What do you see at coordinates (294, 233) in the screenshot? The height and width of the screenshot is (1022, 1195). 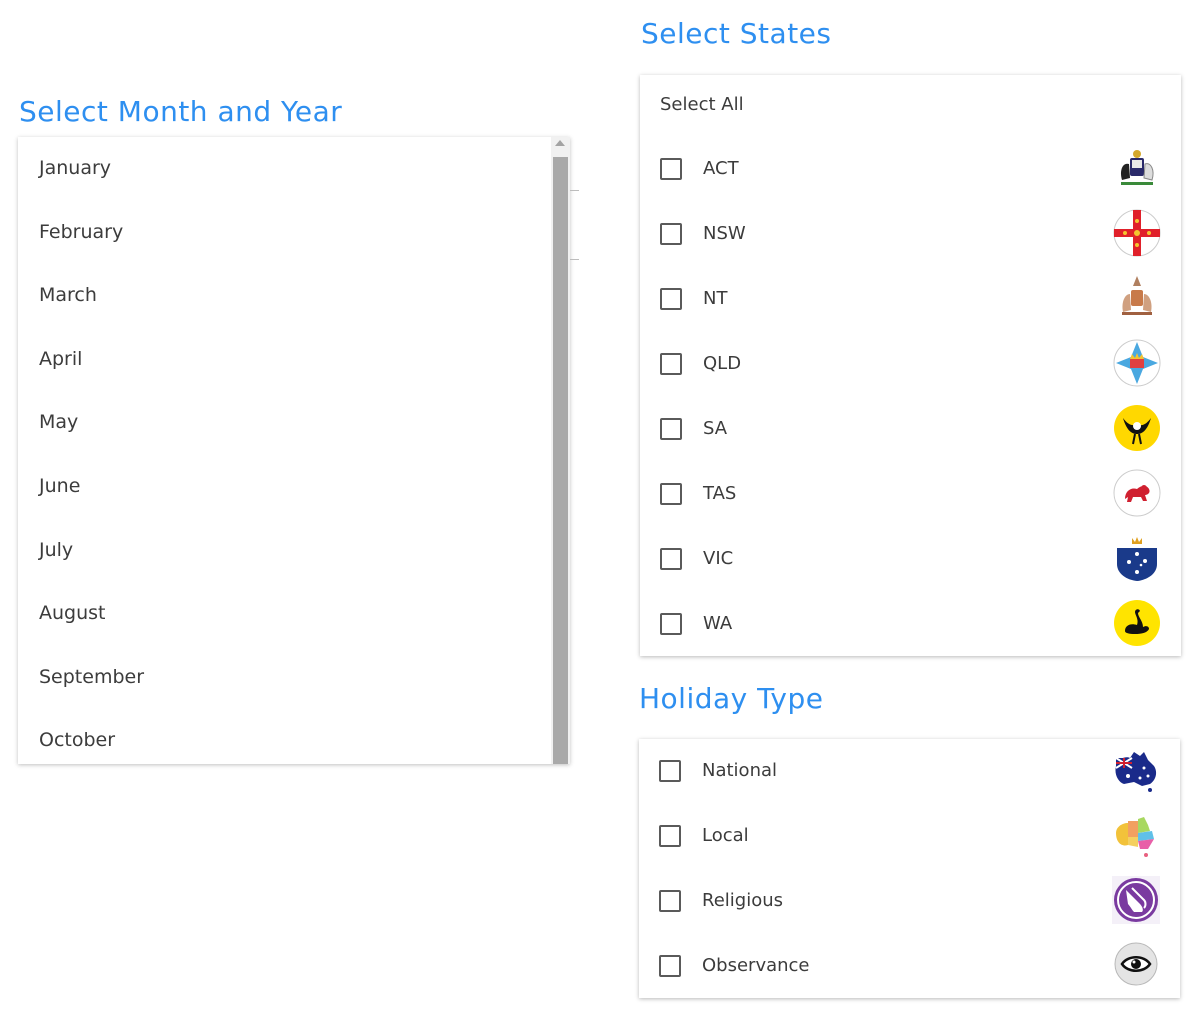 I see `month-option-february: February` at bounding box center [294, 233].